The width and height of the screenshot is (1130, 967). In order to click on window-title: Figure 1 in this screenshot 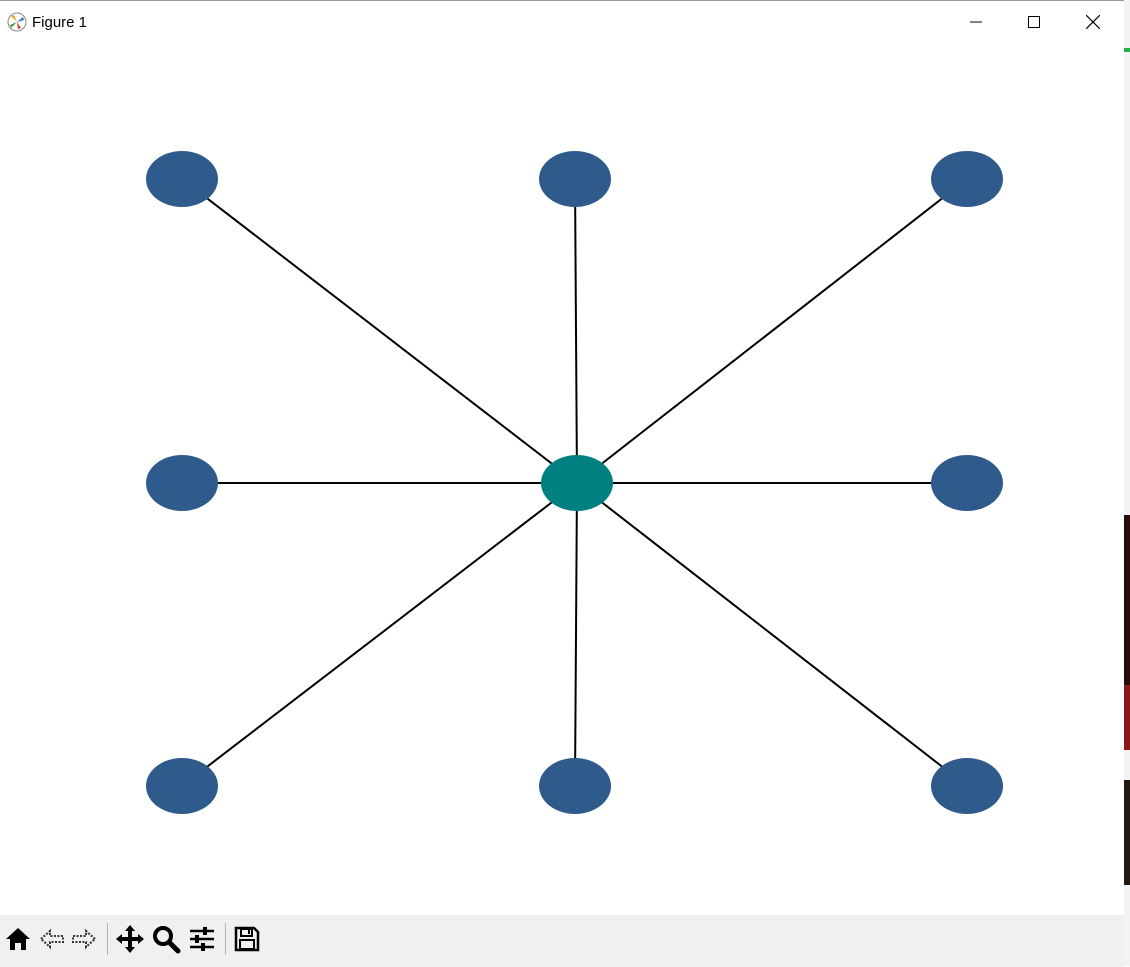, I will do `click(60, 22)`.